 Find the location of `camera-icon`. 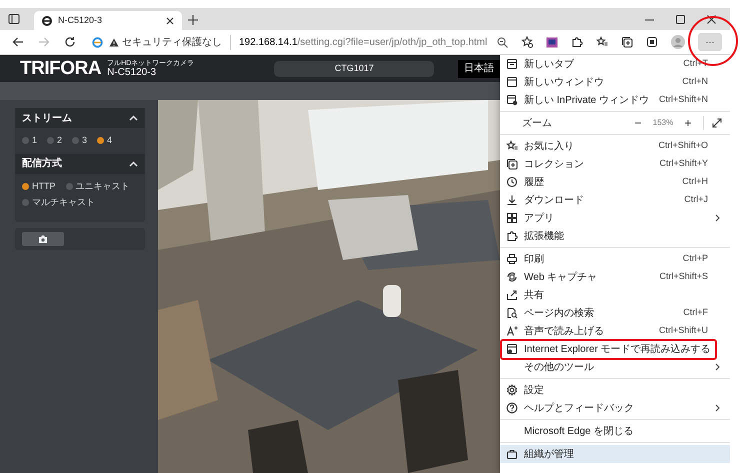

camera-icon is located at coordinates (43, 238).